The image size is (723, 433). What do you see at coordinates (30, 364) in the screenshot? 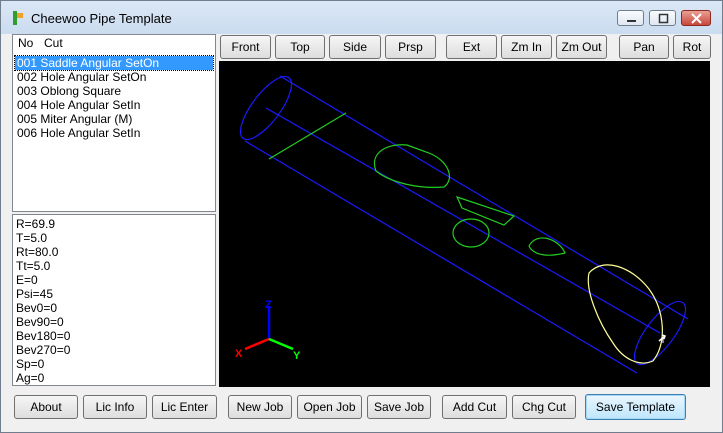
I see `param-sp: Sp=0` at bounding box center [30, 364].